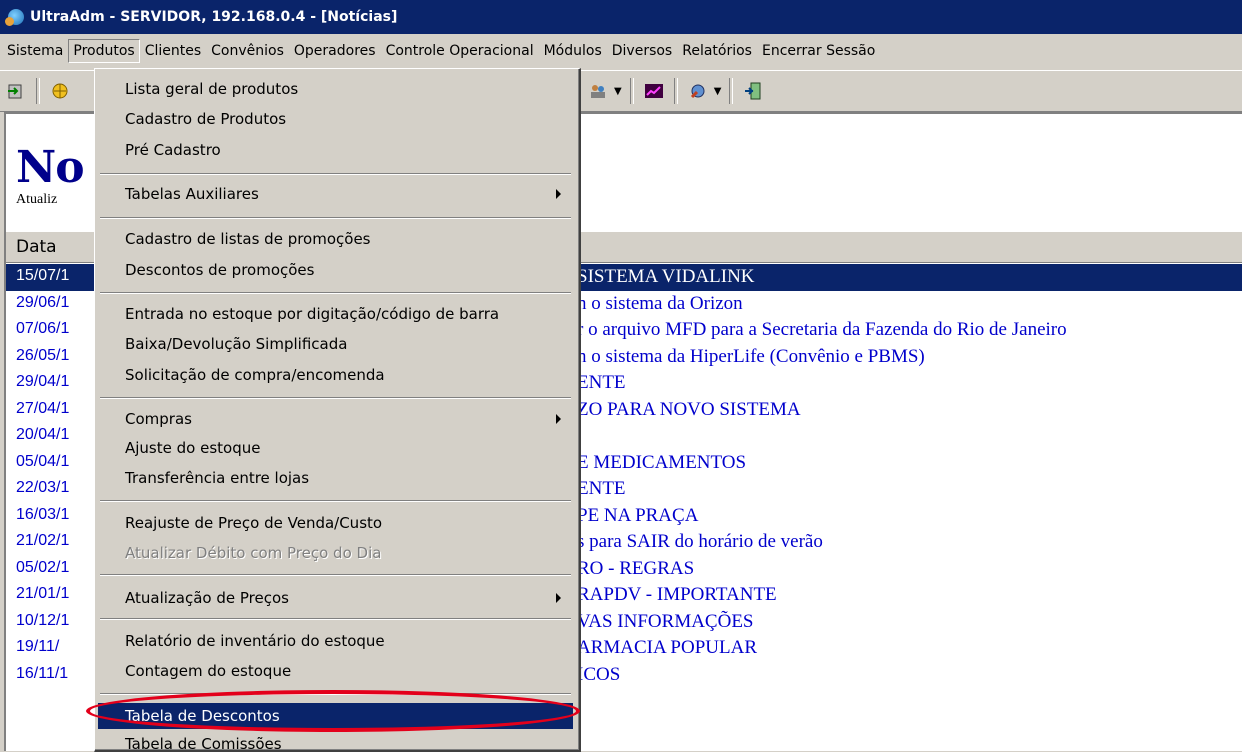 The height and width of the screenshot is (752, 1242). Describe the element at coordinates (666, 276) in the screenshot. I see `news-title: SISTEMA VIDALINK` at that location.